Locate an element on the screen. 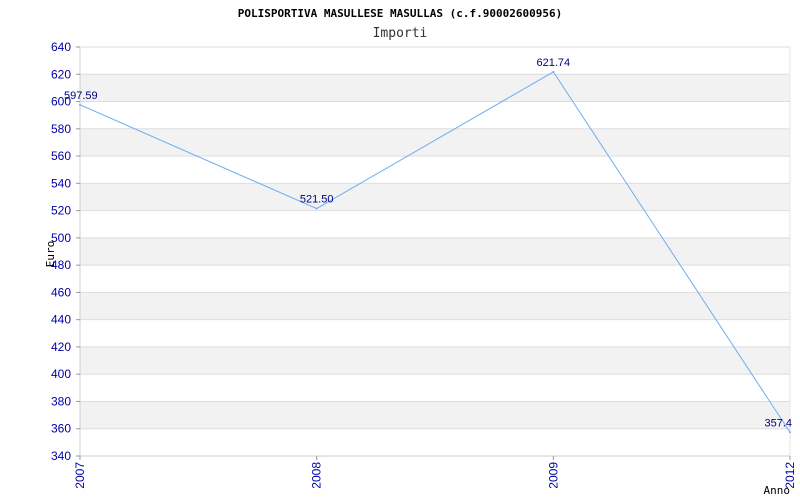 The height and width of the screenshot is (500, 800). y-axis-label: Euro is located at coordinates (50, 254).